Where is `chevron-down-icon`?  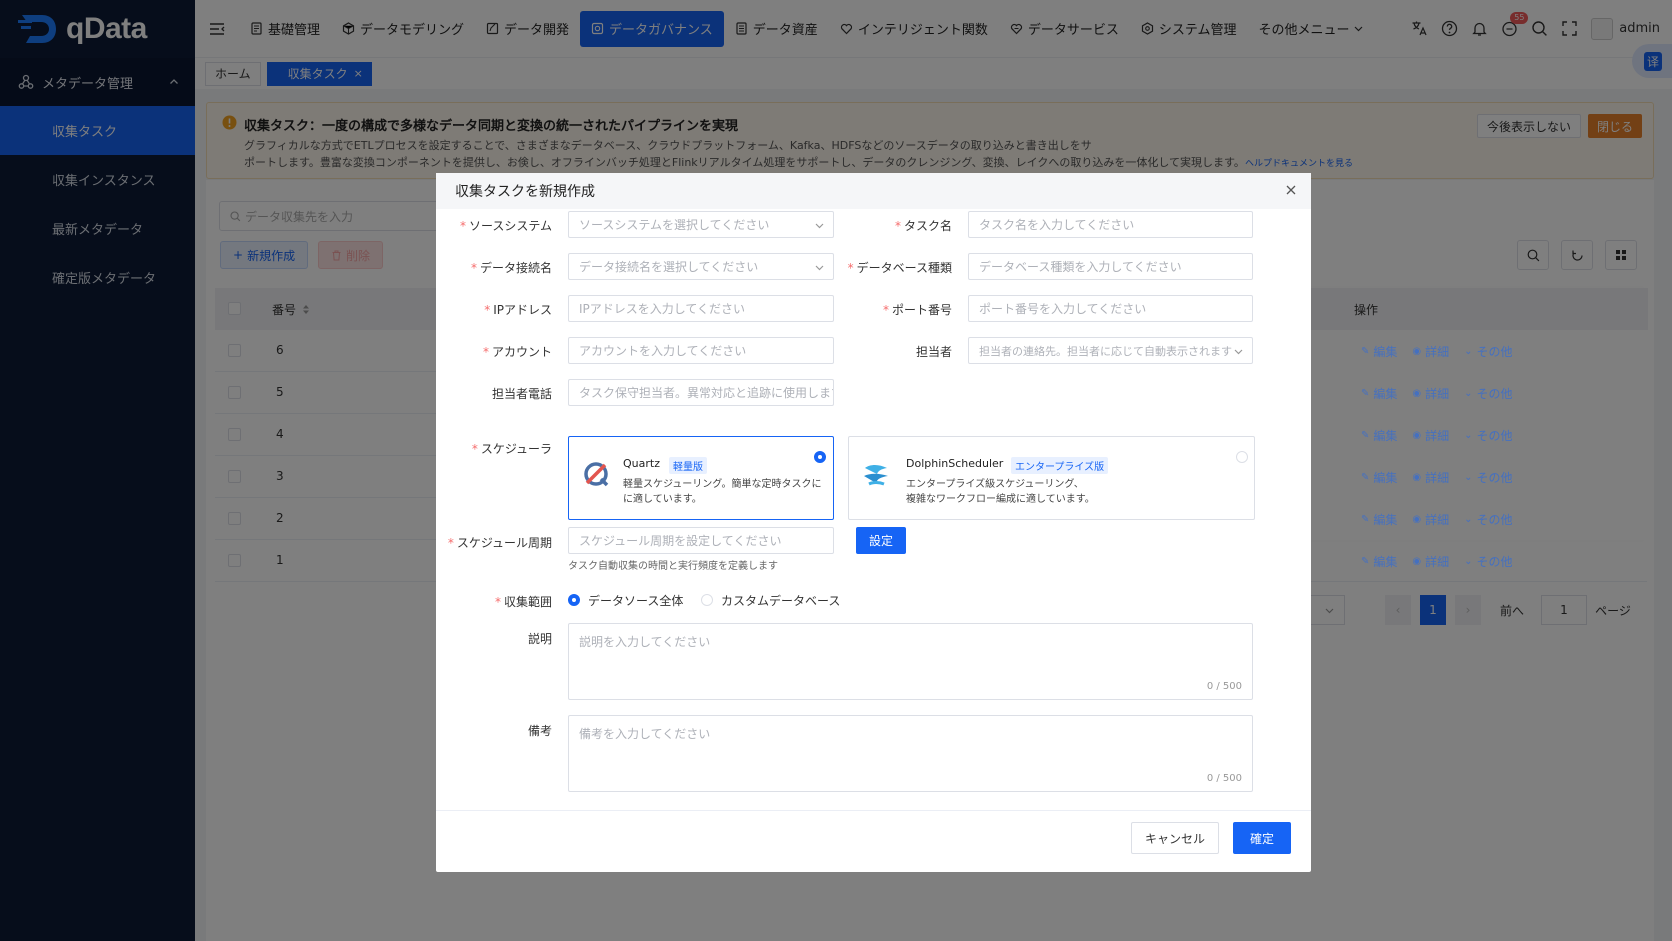 chevron-down-icon is located at coordinates (1238, 351).